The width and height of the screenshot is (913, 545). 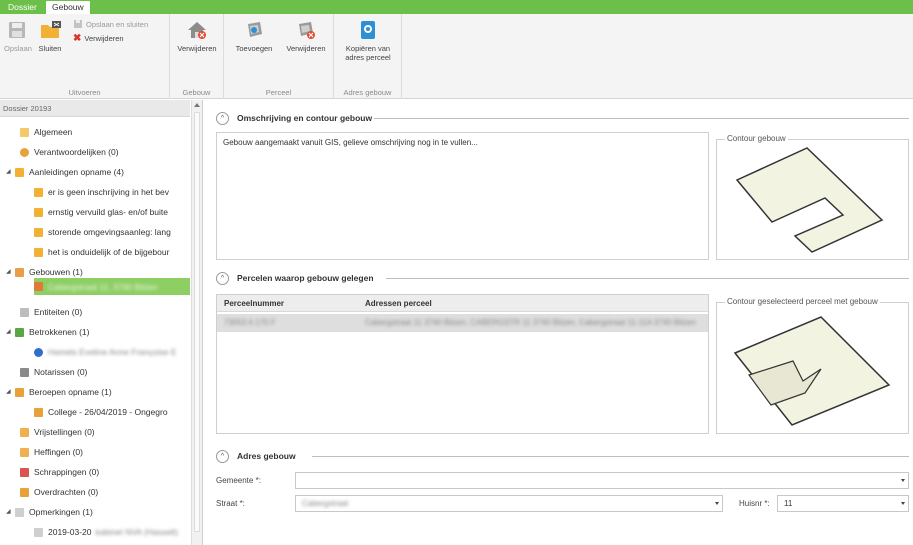 What do you see at coordinates (53, 132) in the screenshot?
I see `tree-label: Algemeen` at bounding box center [53, 132].